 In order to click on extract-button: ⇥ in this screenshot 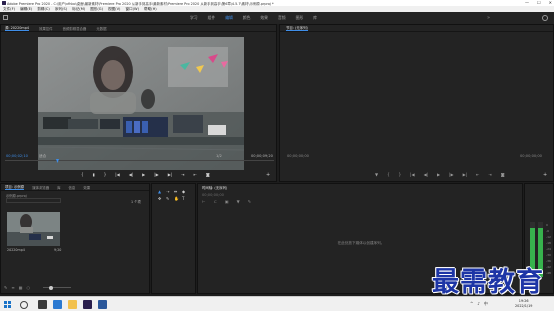, I will do `click(489, 174)`.